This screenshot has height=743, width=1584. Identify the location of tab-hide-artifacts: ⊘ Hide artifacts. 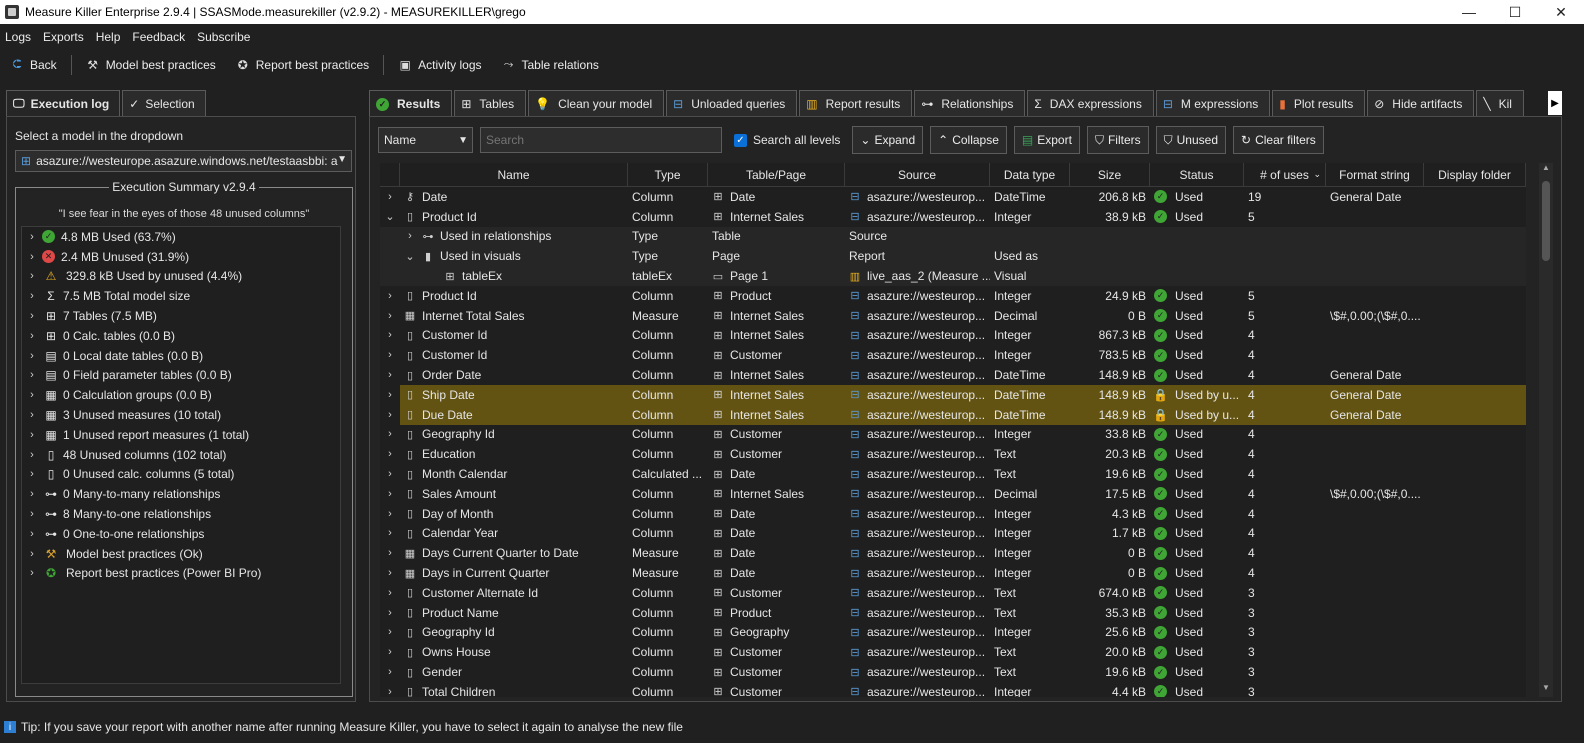
(1421, 103).